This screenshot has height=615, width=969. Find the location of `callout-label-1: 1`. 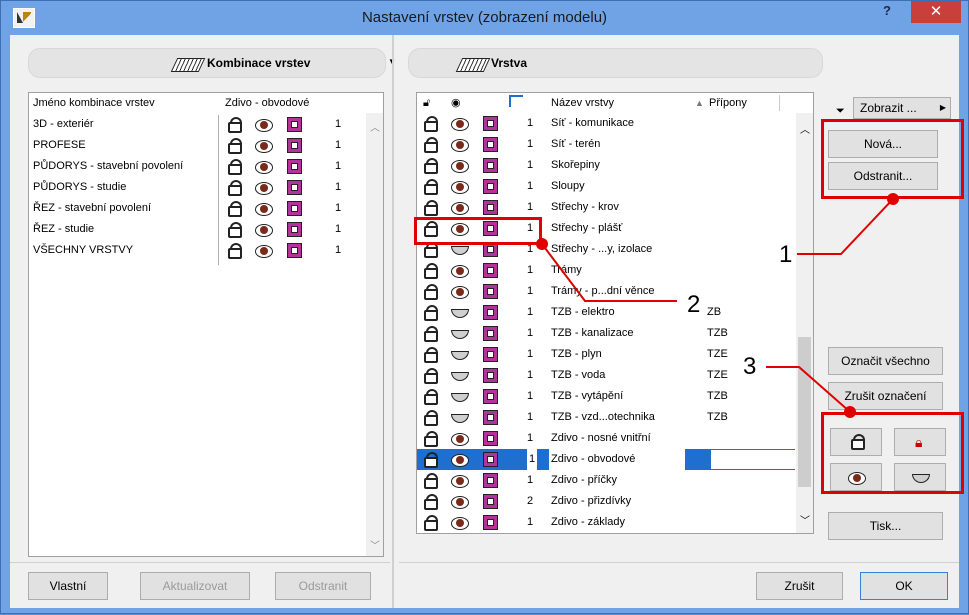

callout-label-1: 1 is located at coordinates (786, 254).